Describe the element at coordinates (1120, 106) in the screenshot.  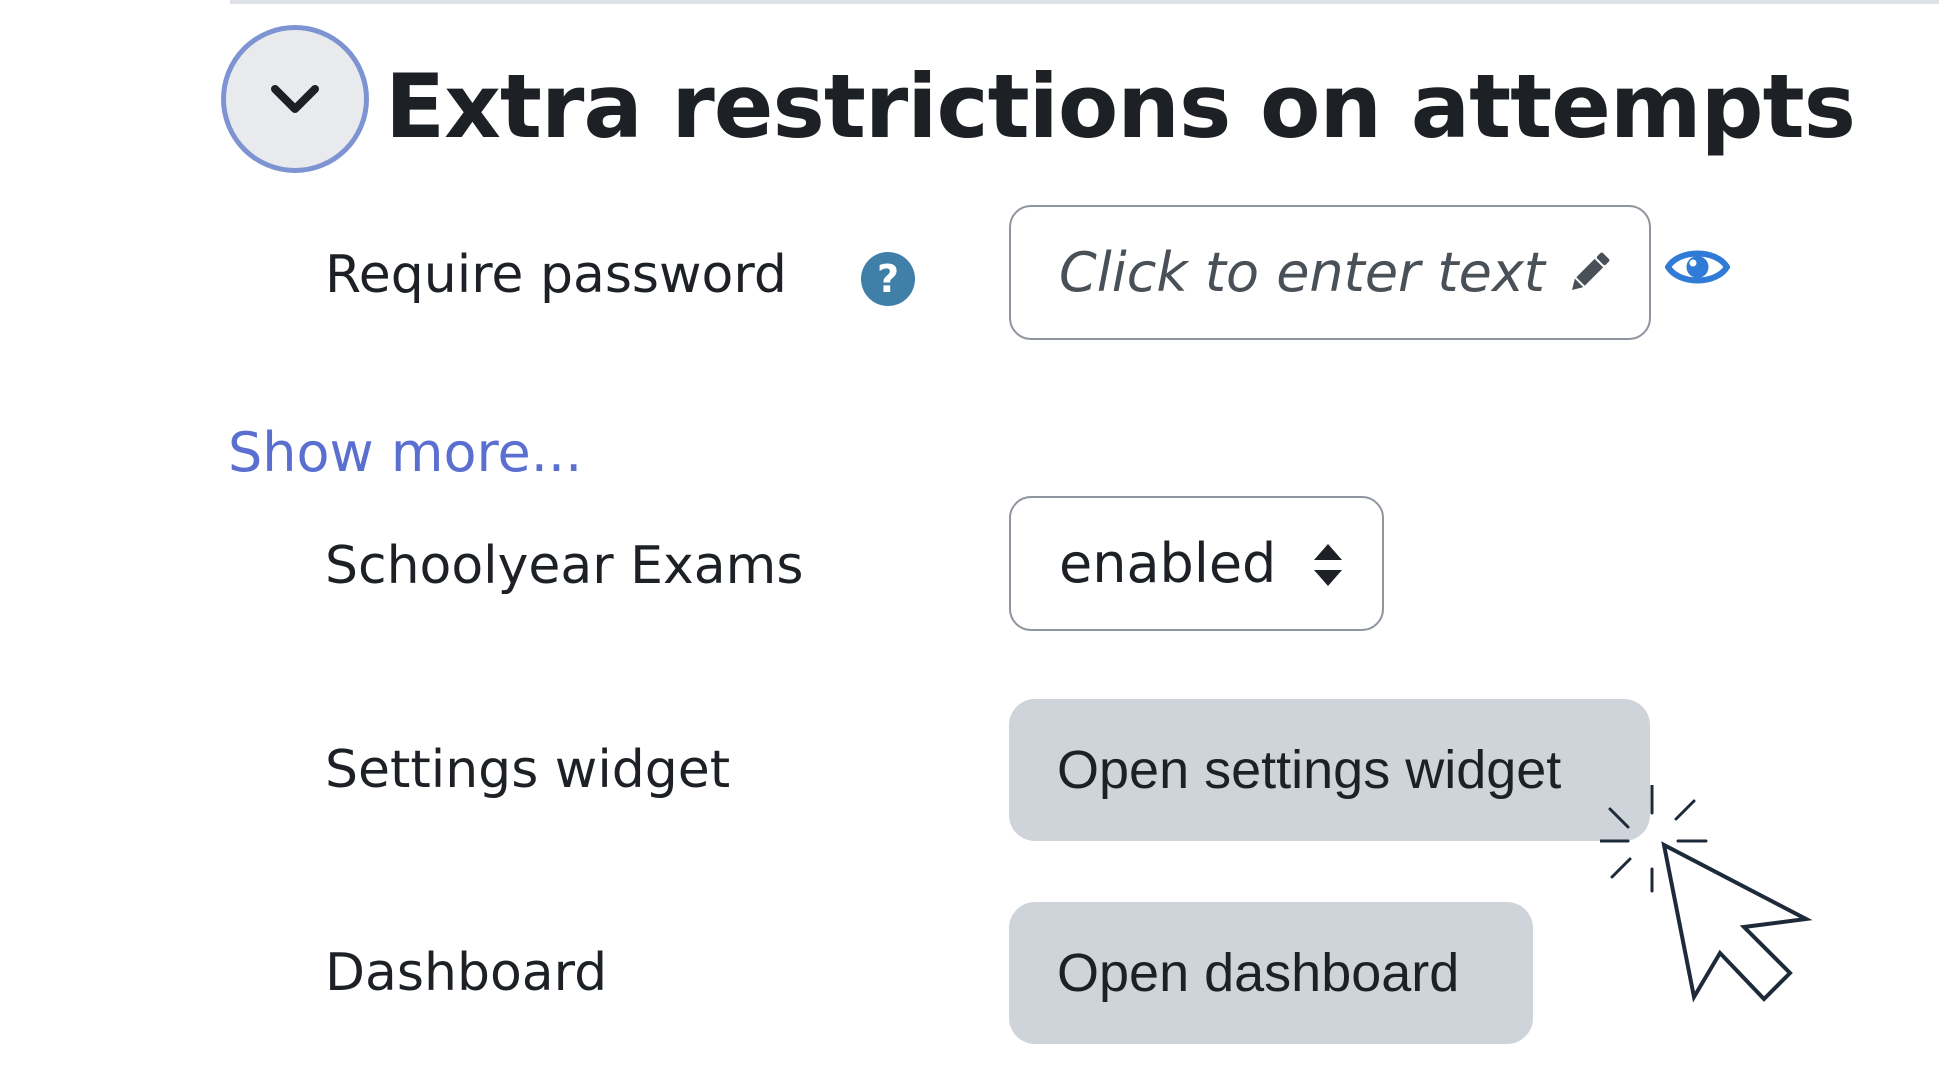
I see `section-title: Extra restrictions on attempts` at that location.